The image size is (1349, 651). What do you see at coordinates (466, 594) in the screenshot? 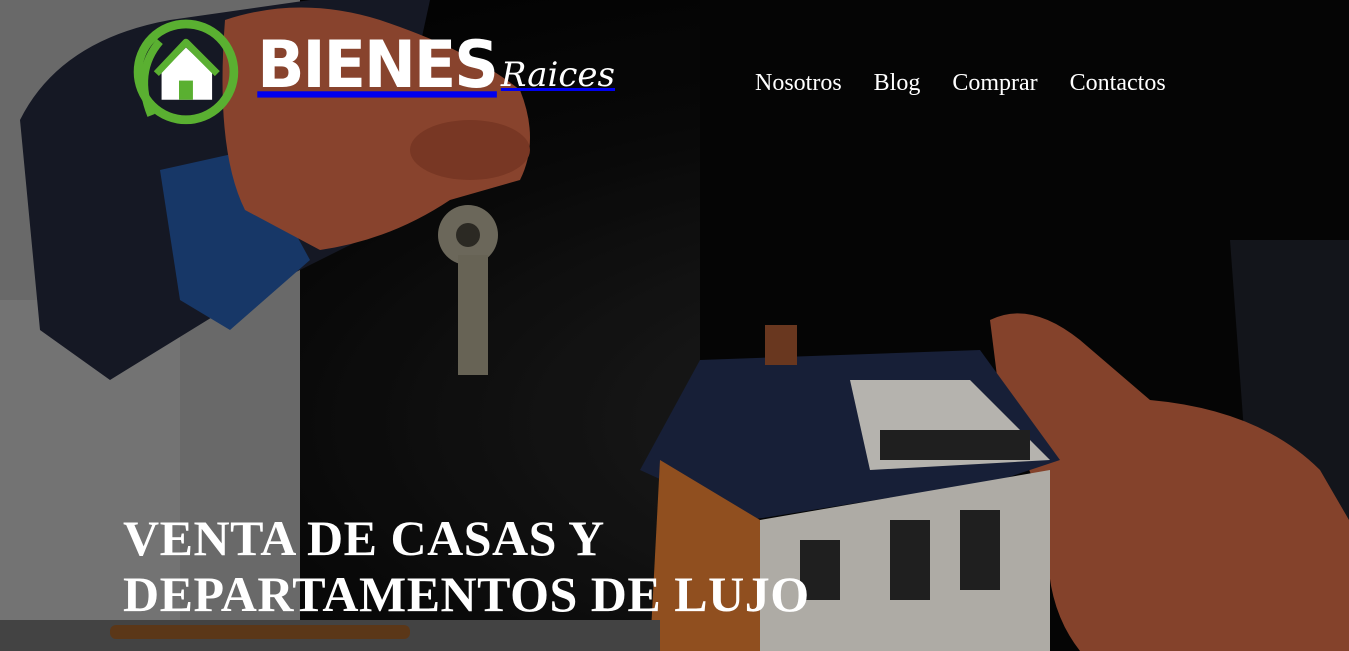
I see `hero-title-line-2: DEPARTAMENTOS DE LUJO` at bounding box center [466, 594].